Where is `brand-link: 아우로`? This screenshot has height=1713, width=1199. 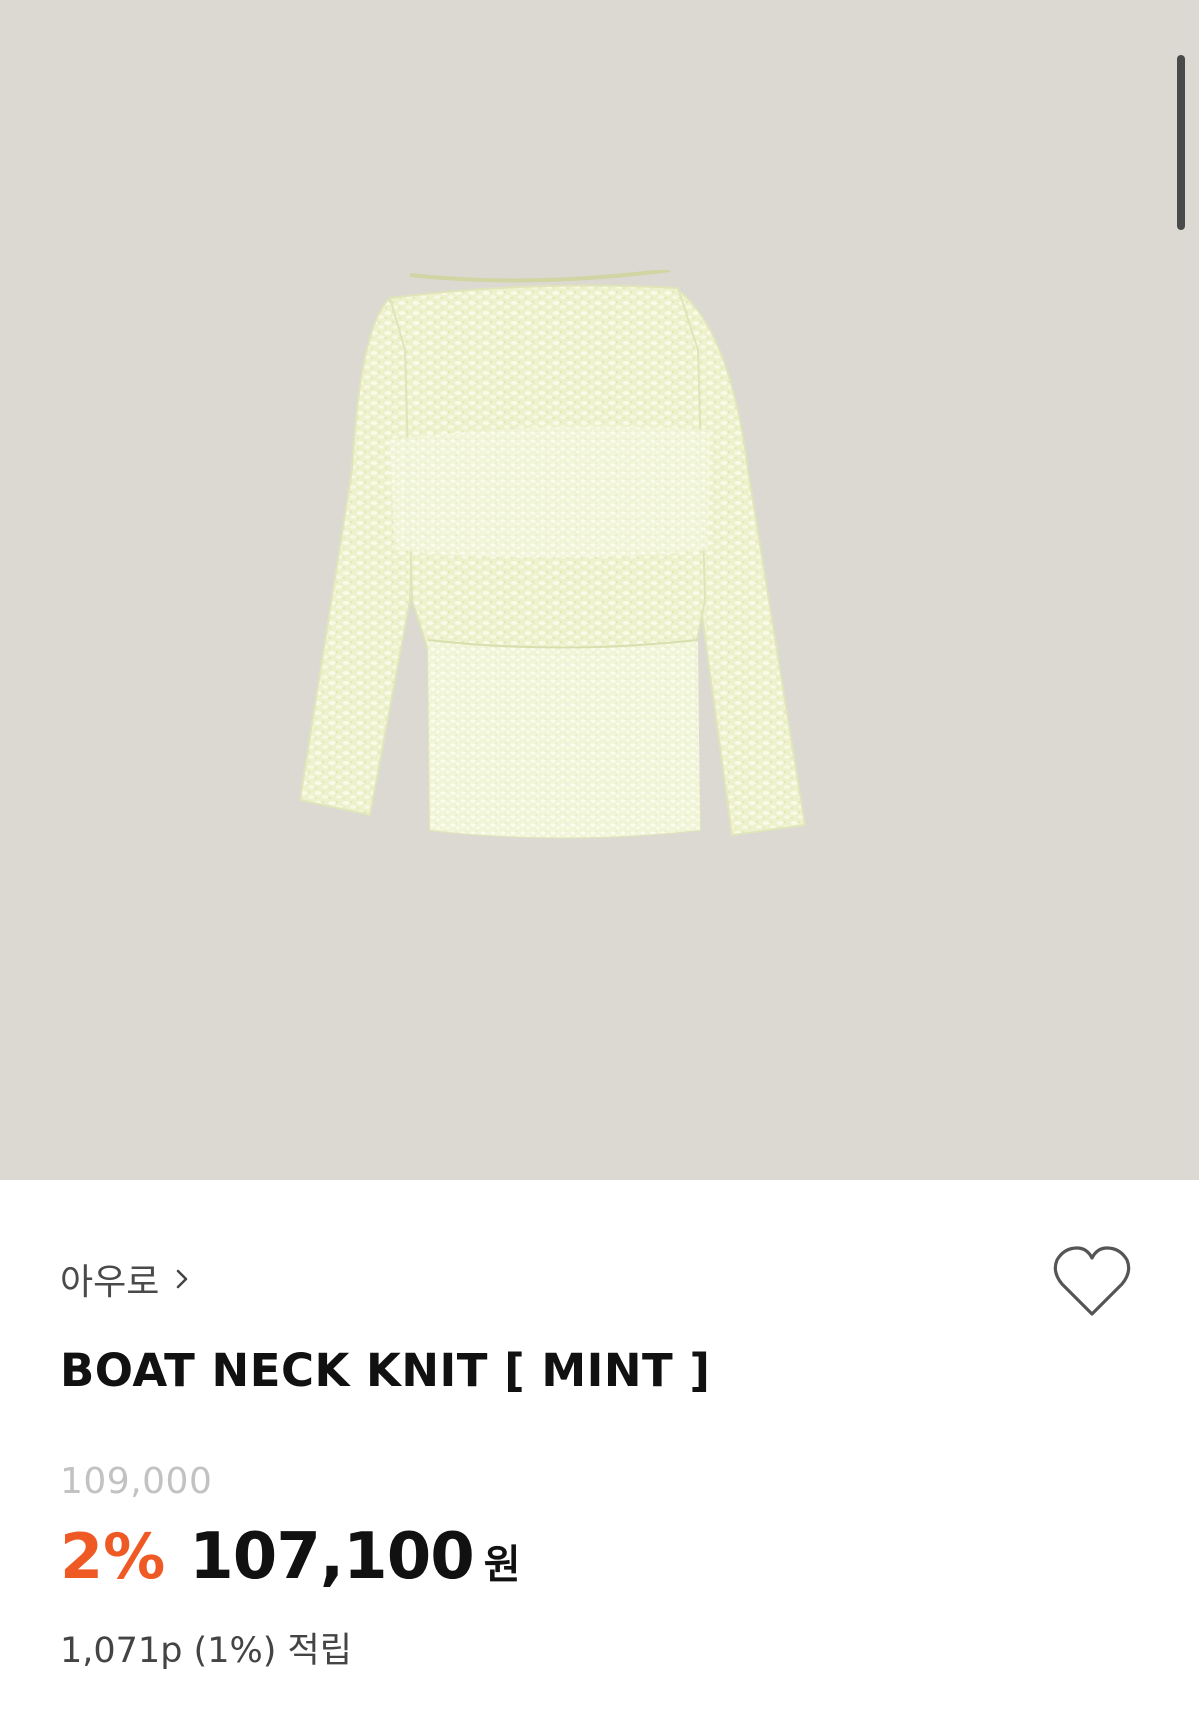
brand-link: 아우로 is located at coordinates (126, 1279).